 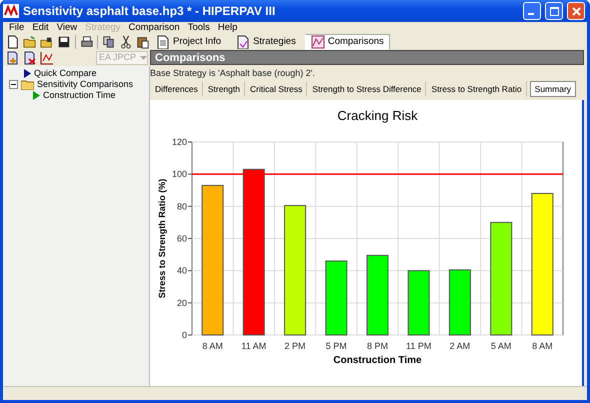 What do you see at coordinates (29, 42) in the screenshot?
I see `open-folder-icon` at bounding box center [29, 42].